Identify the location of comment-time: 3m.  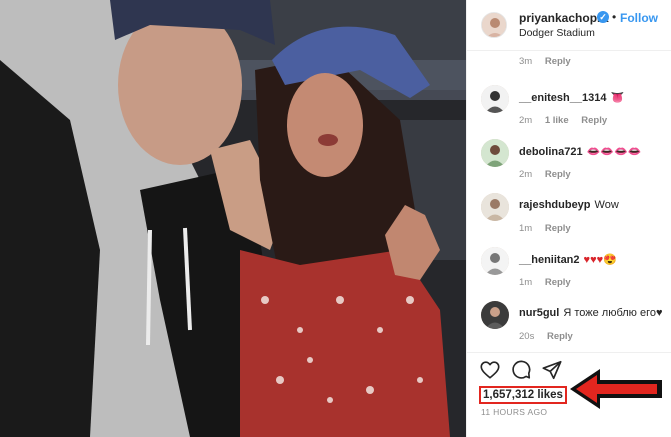
(526, 61).